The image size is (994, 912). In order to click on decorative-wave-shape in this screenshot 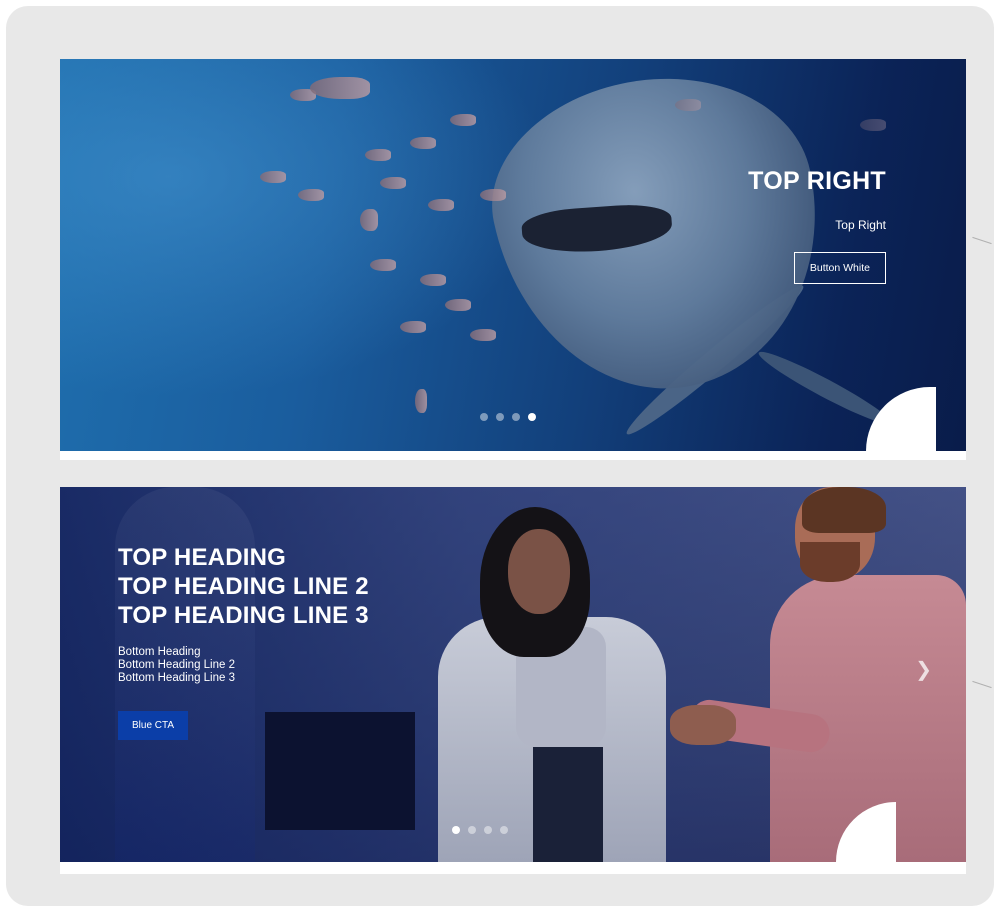, I will do `click(901, 419)`.